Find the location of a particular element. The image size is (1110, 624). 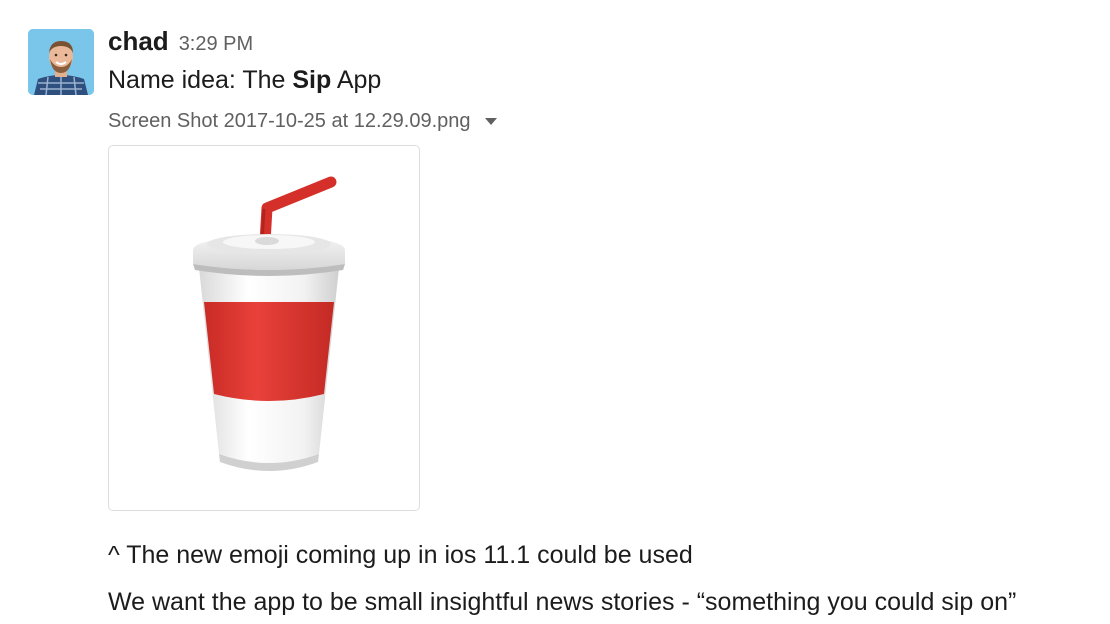

attachment-header: Screen Shot 2017-10-25 at 12.29.09.png is located at coordinates (604, 121).